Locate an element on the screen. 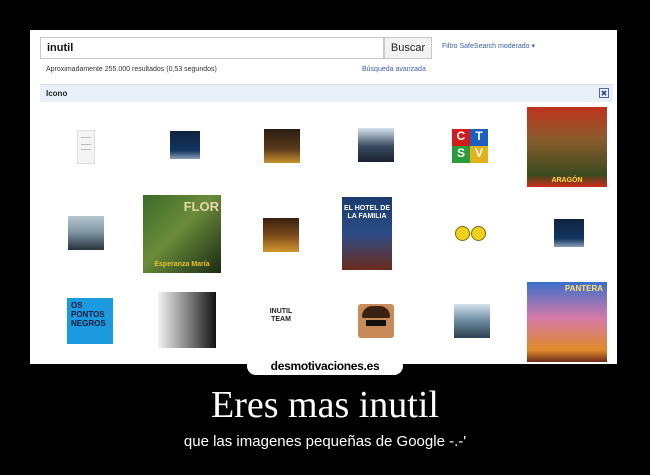  image-thumbnail-album-flor: FLOR Esperanza María is located at coordinates (182, 234).